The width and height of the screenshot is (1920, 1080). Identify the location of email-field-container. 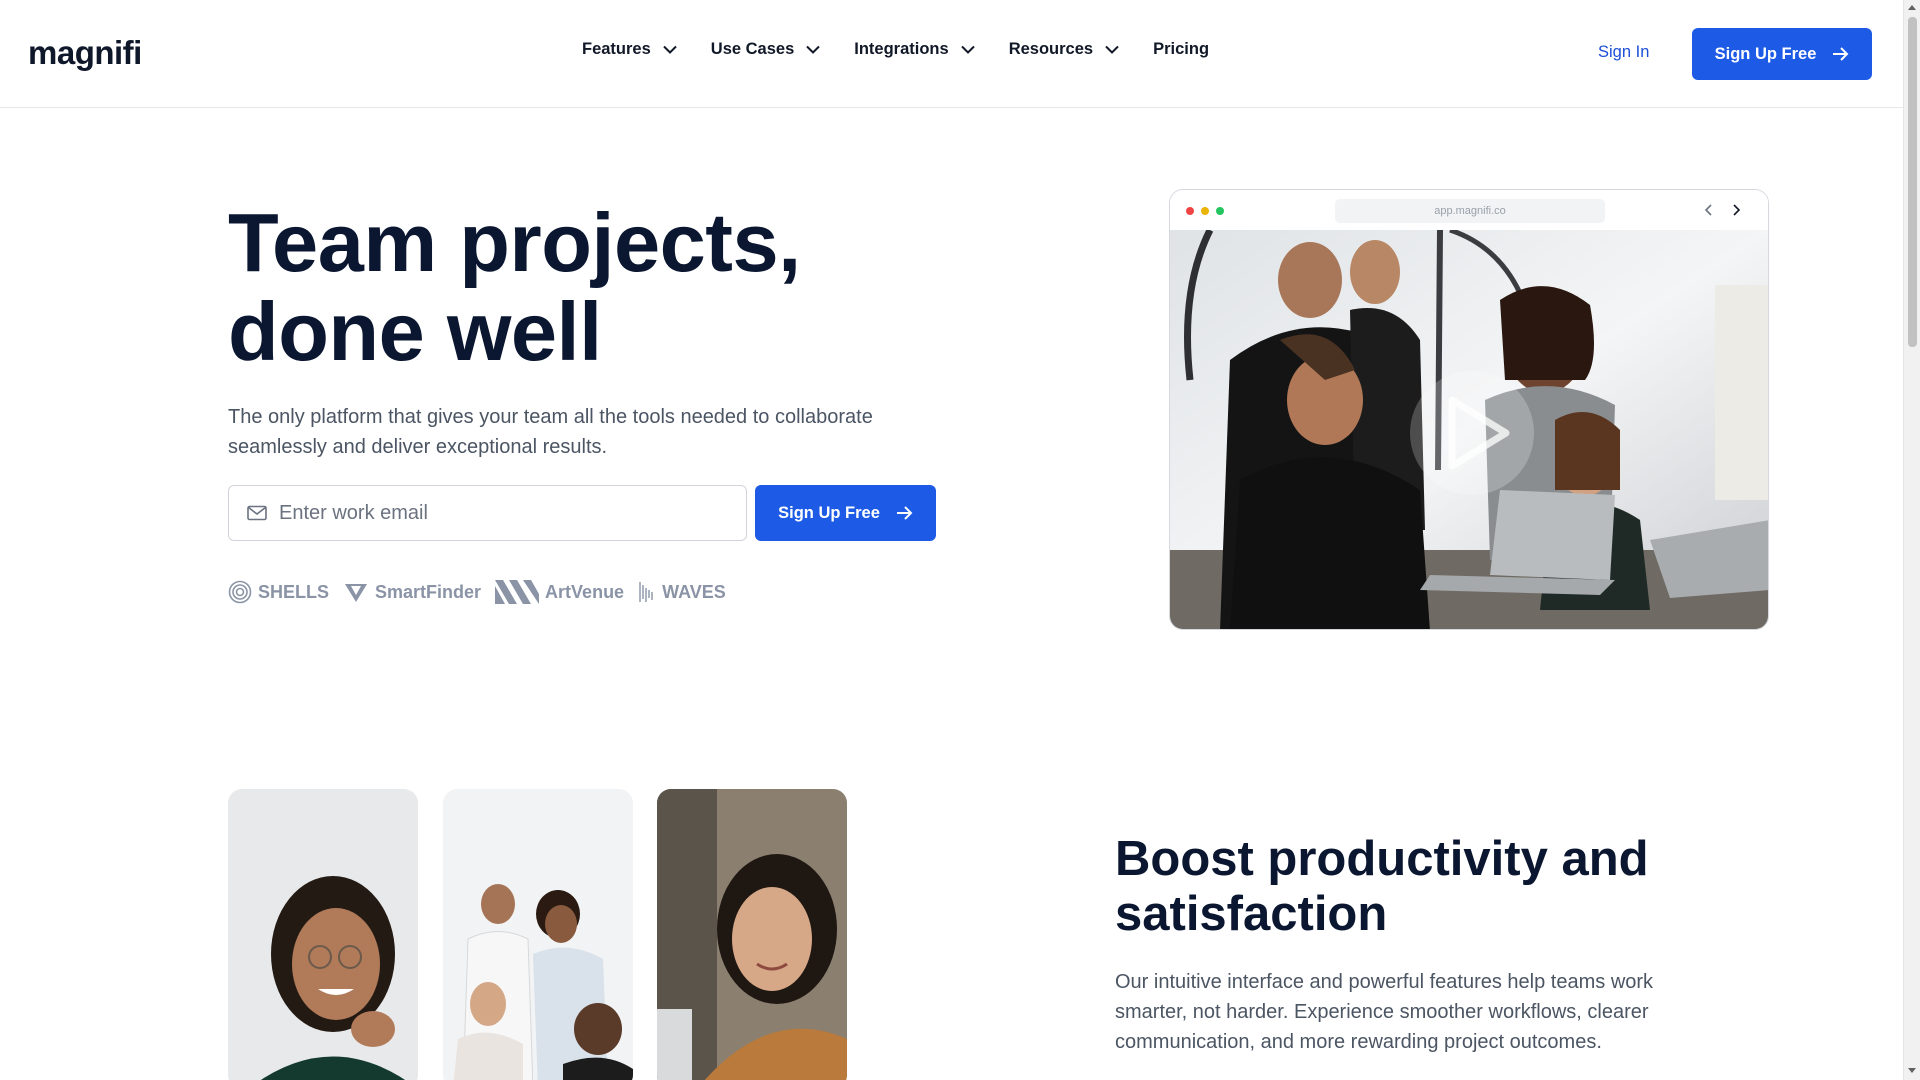
(487, 513).